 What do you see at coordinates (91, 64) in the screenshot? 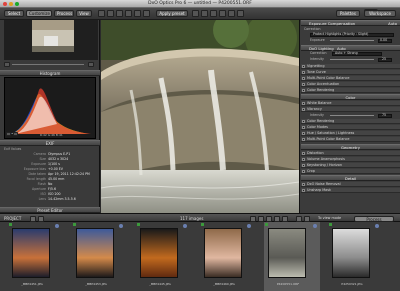
I see `zoom-in-icon` at bounding box center [91, 64].